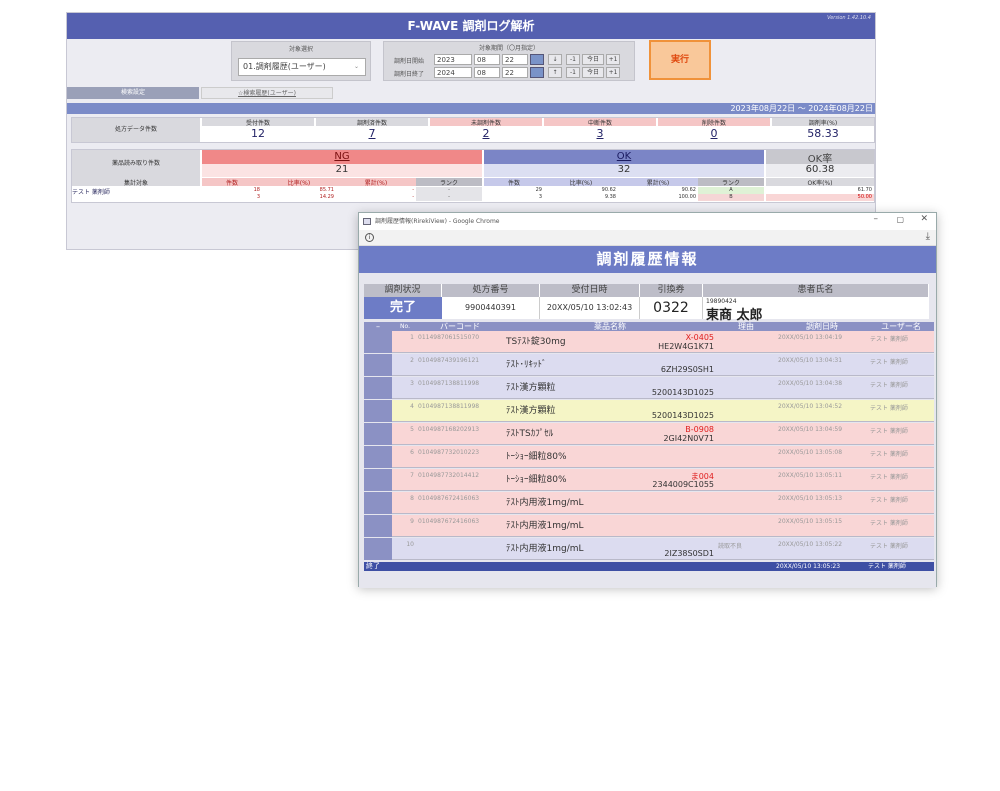 The image size is (1000, 791). What do you see at coordinates (810, 337) in the screenshot?
I see `row-date: 20XX/05/10 13:04:19` at bounding box center [810, 337].